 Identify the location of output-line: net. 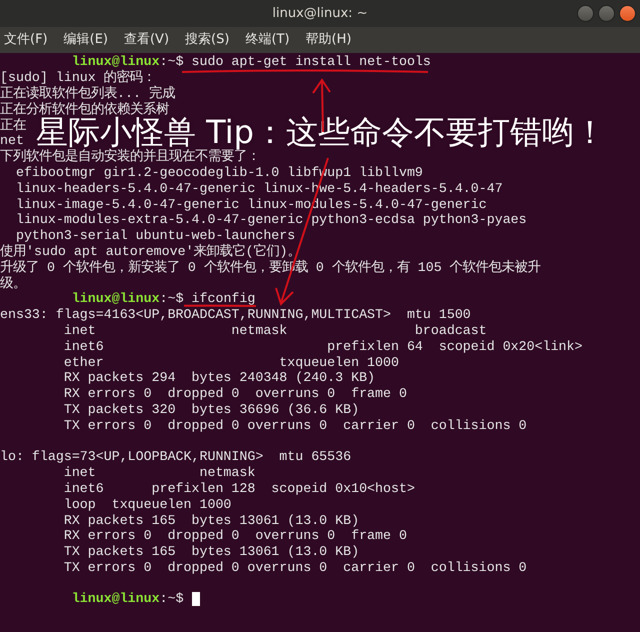
(12, 141).